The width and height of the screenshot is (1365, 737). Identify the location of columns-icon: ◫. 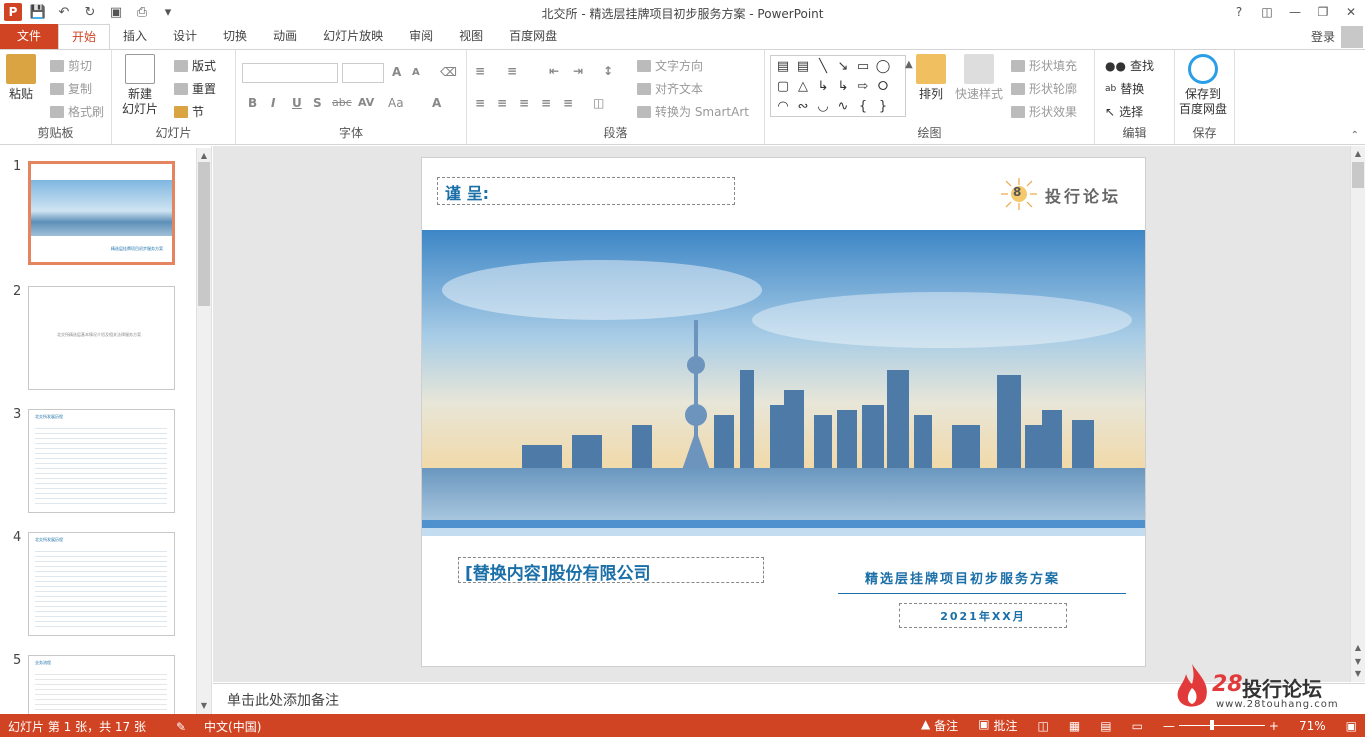
(598, 103).